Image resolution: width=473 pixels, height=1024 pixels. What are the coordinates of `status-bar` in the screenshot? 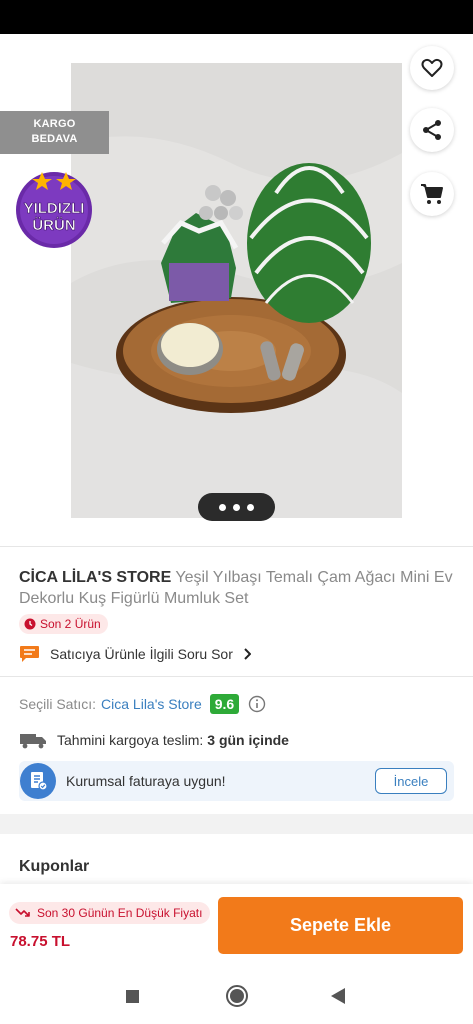 It's located at (236, 17).